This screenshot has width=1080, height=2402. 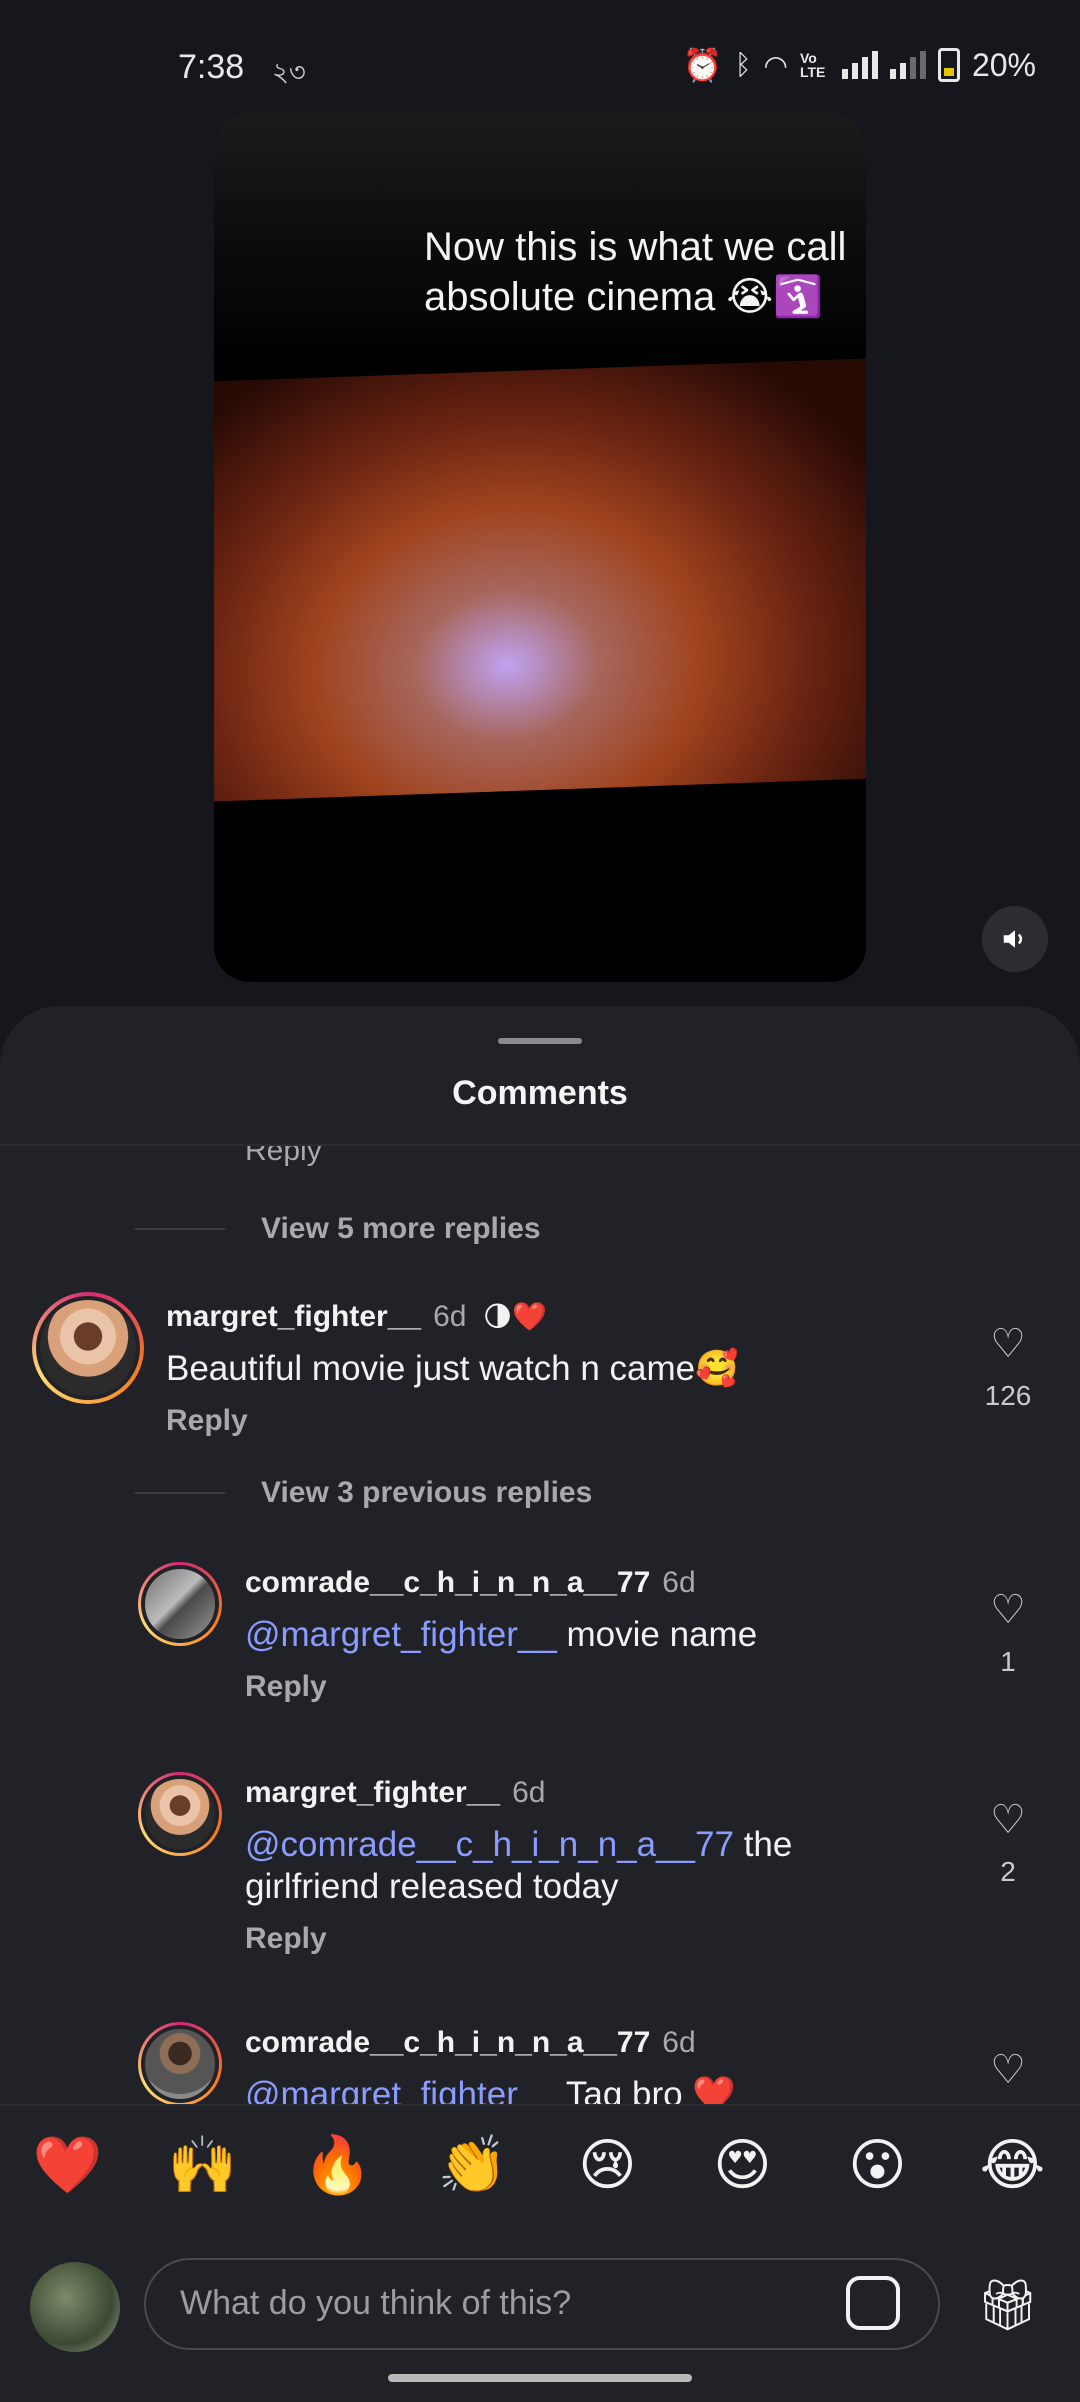 What do you see at coordinates (401, 1228) in the screenshot?
I see `view-more-replies-label: View 5 more replies` at bounding box center [401, 1228].